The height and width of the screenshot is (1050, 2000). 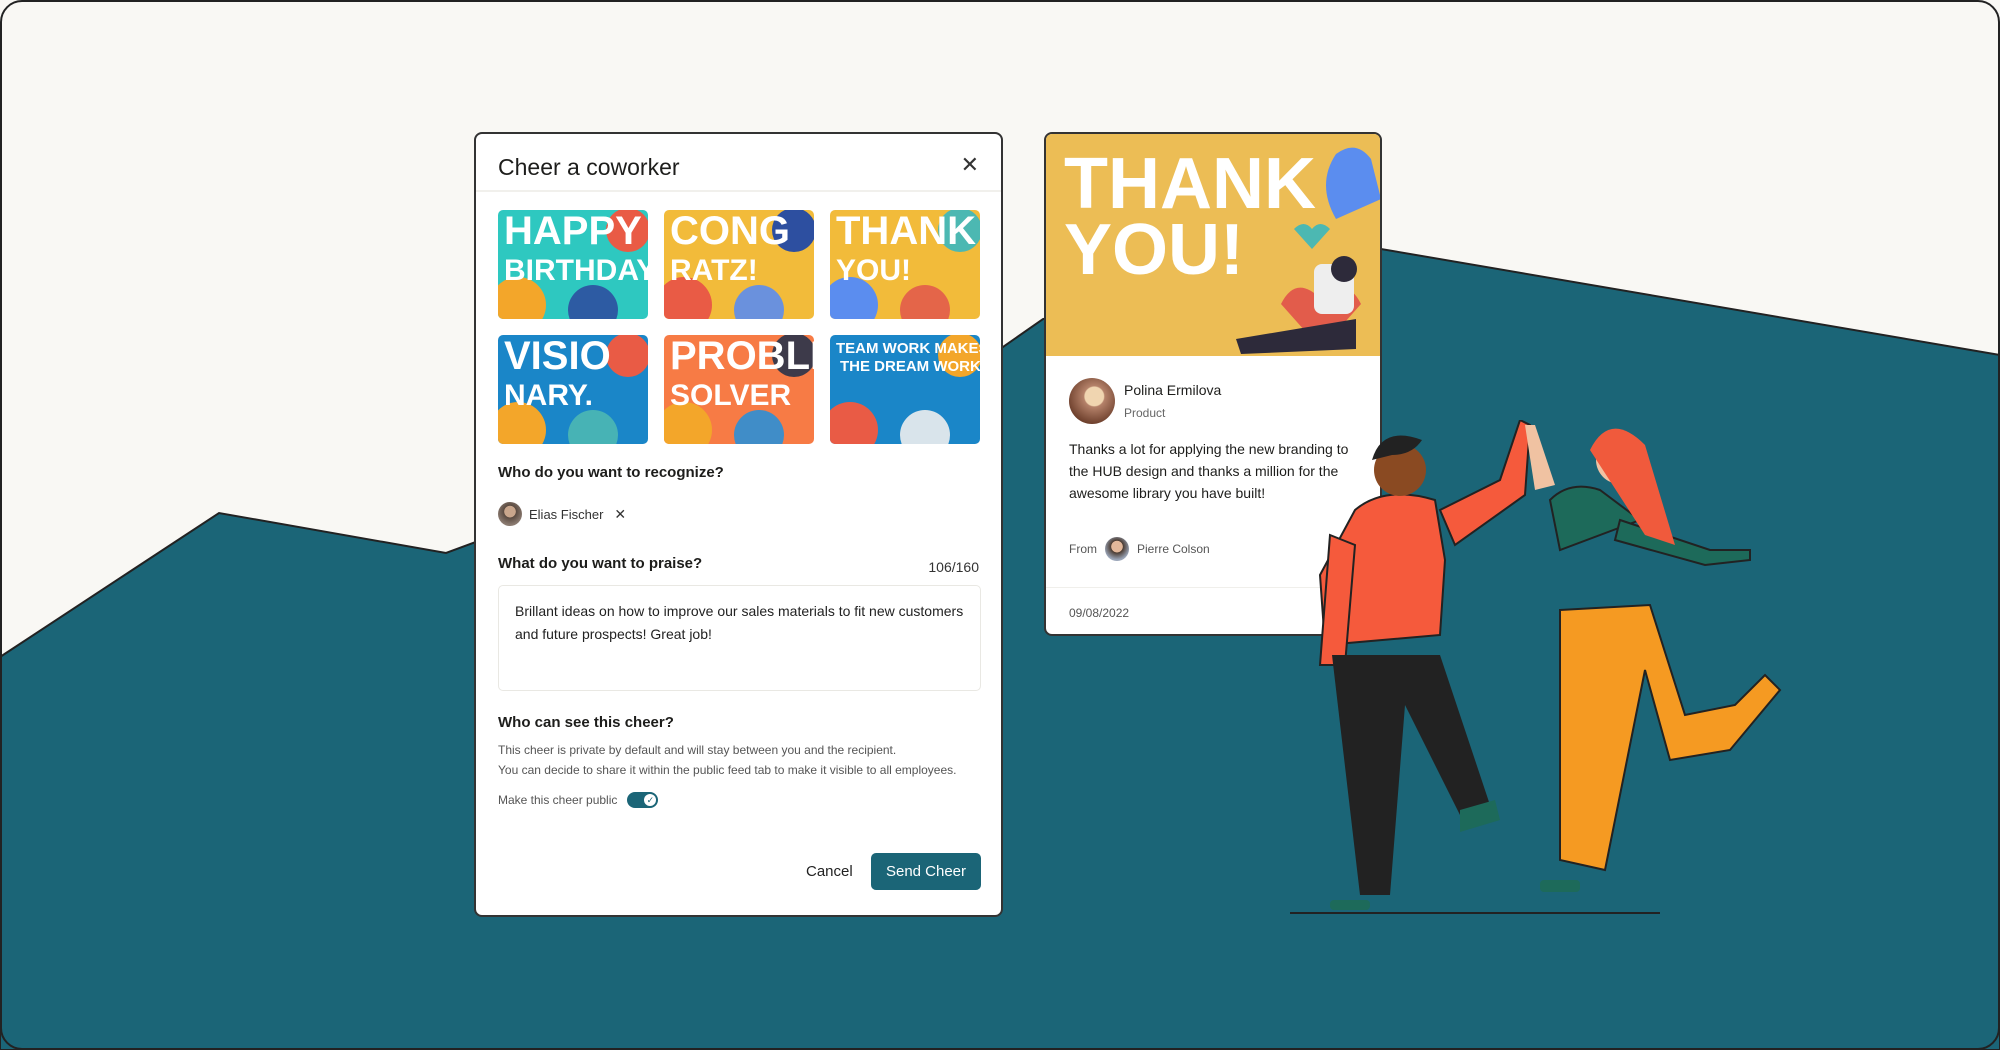 What do you see at coordinates (1173, 549) in the screenshot?
I see `sender-name: Pierre Colson` at bounding box center [1173, 549].